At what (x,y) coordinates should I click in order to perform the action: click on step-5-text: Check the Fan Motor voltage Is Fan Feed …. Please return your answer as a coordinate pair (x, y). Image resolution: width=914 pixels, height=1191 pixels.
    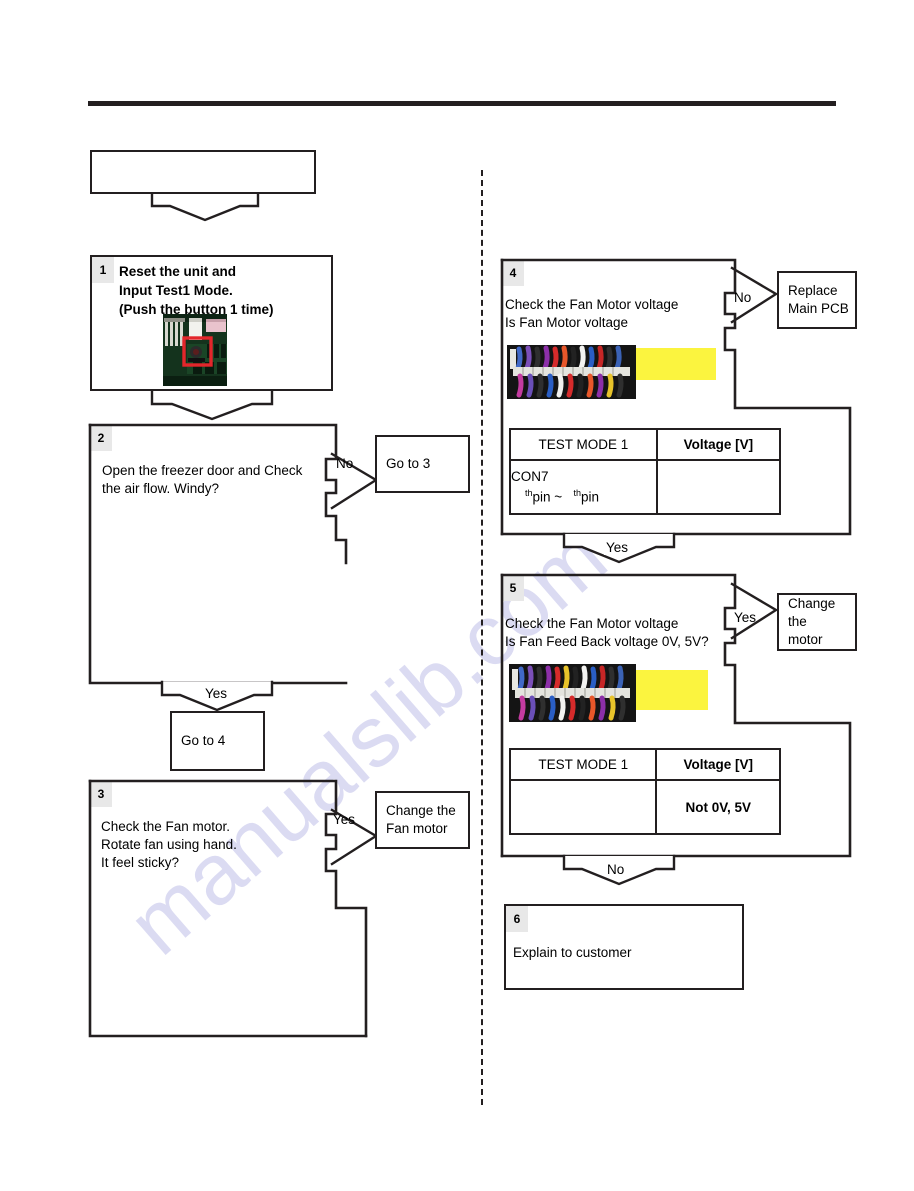
    Looking at the image, I should click on (607, 632).